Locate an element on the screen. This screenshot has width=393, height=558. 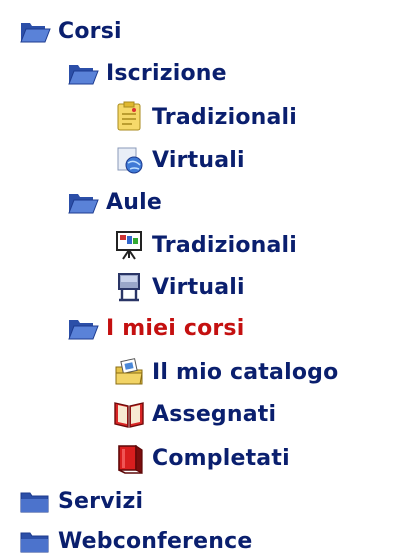
globe-icon is located at coordinates (129, 160).